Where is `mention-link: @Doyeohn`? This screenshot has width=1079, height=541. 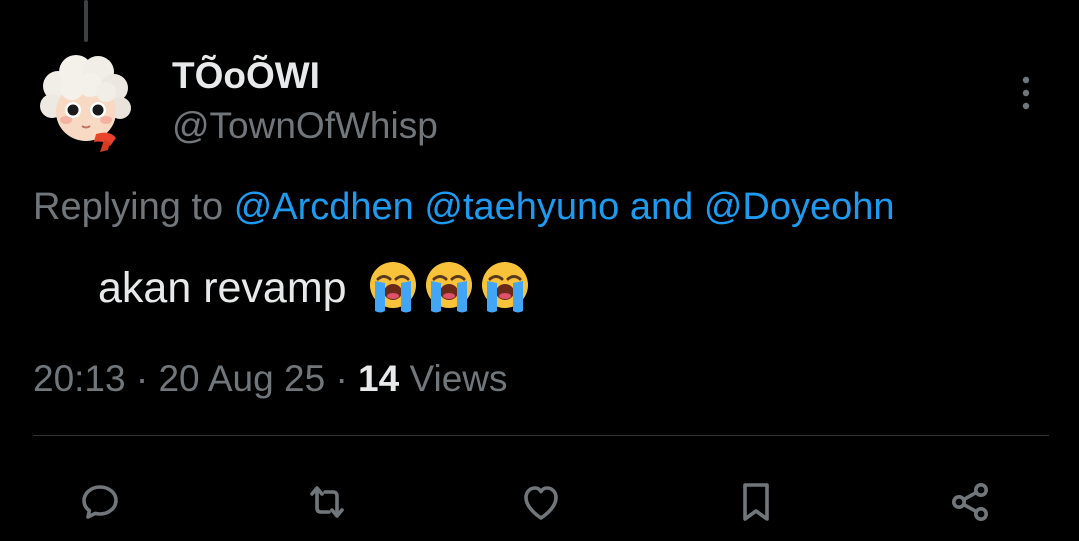
mention-link: @Doyeohn is located at coordinates (799, 207).